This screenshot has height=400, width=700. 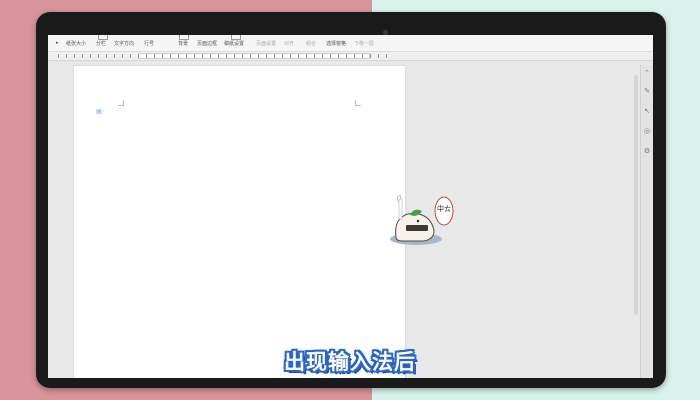 I want to click on manuscript-icon, so click(x=236, y=37).